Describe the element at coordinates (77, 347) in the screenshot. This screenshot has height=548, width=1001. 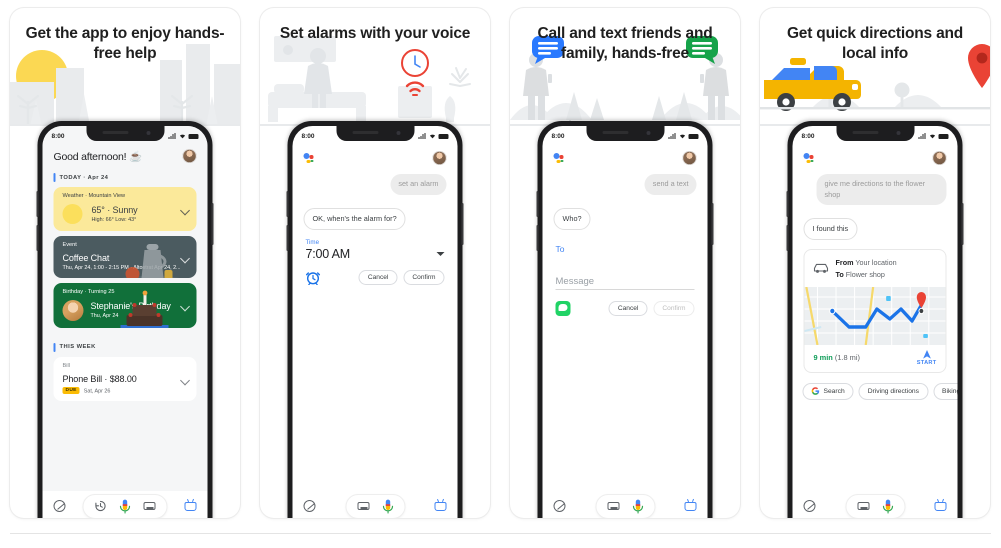
I see `section-label: THIS WEEK` at that location.